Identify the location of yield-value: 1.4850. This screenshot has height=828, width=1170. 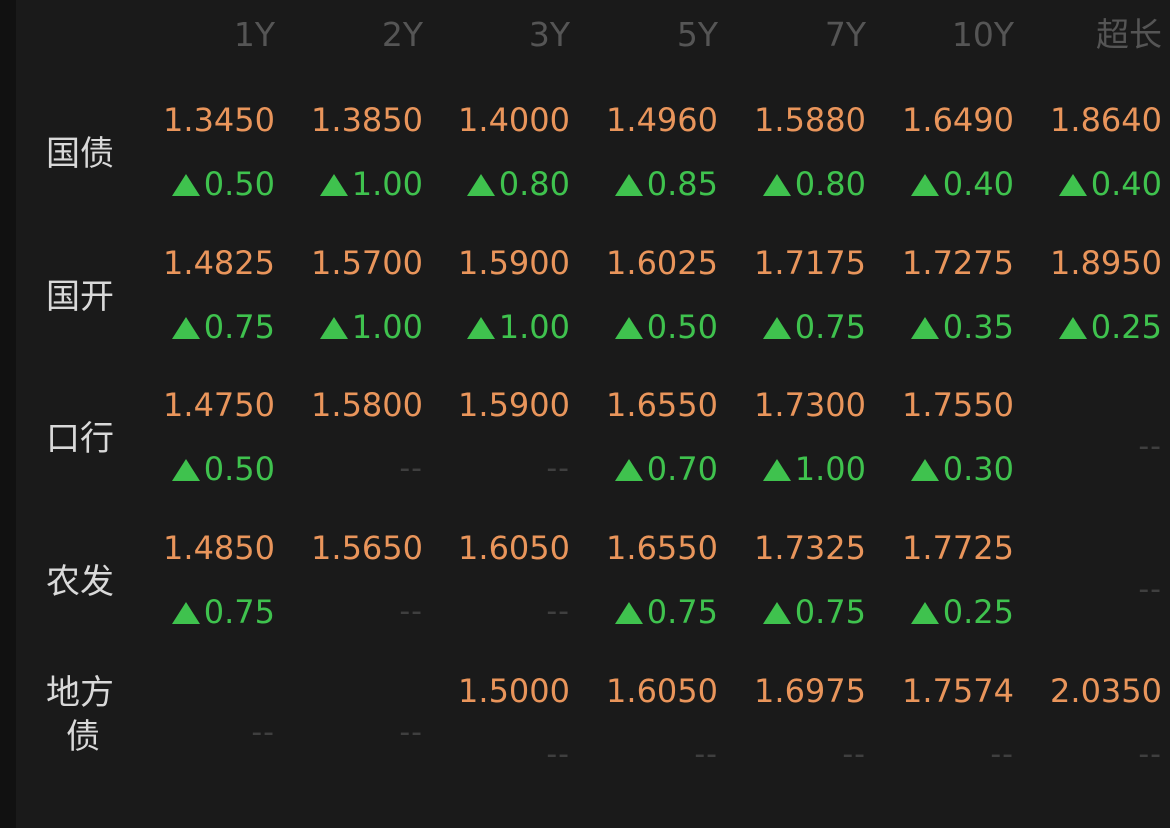
(205, 548).